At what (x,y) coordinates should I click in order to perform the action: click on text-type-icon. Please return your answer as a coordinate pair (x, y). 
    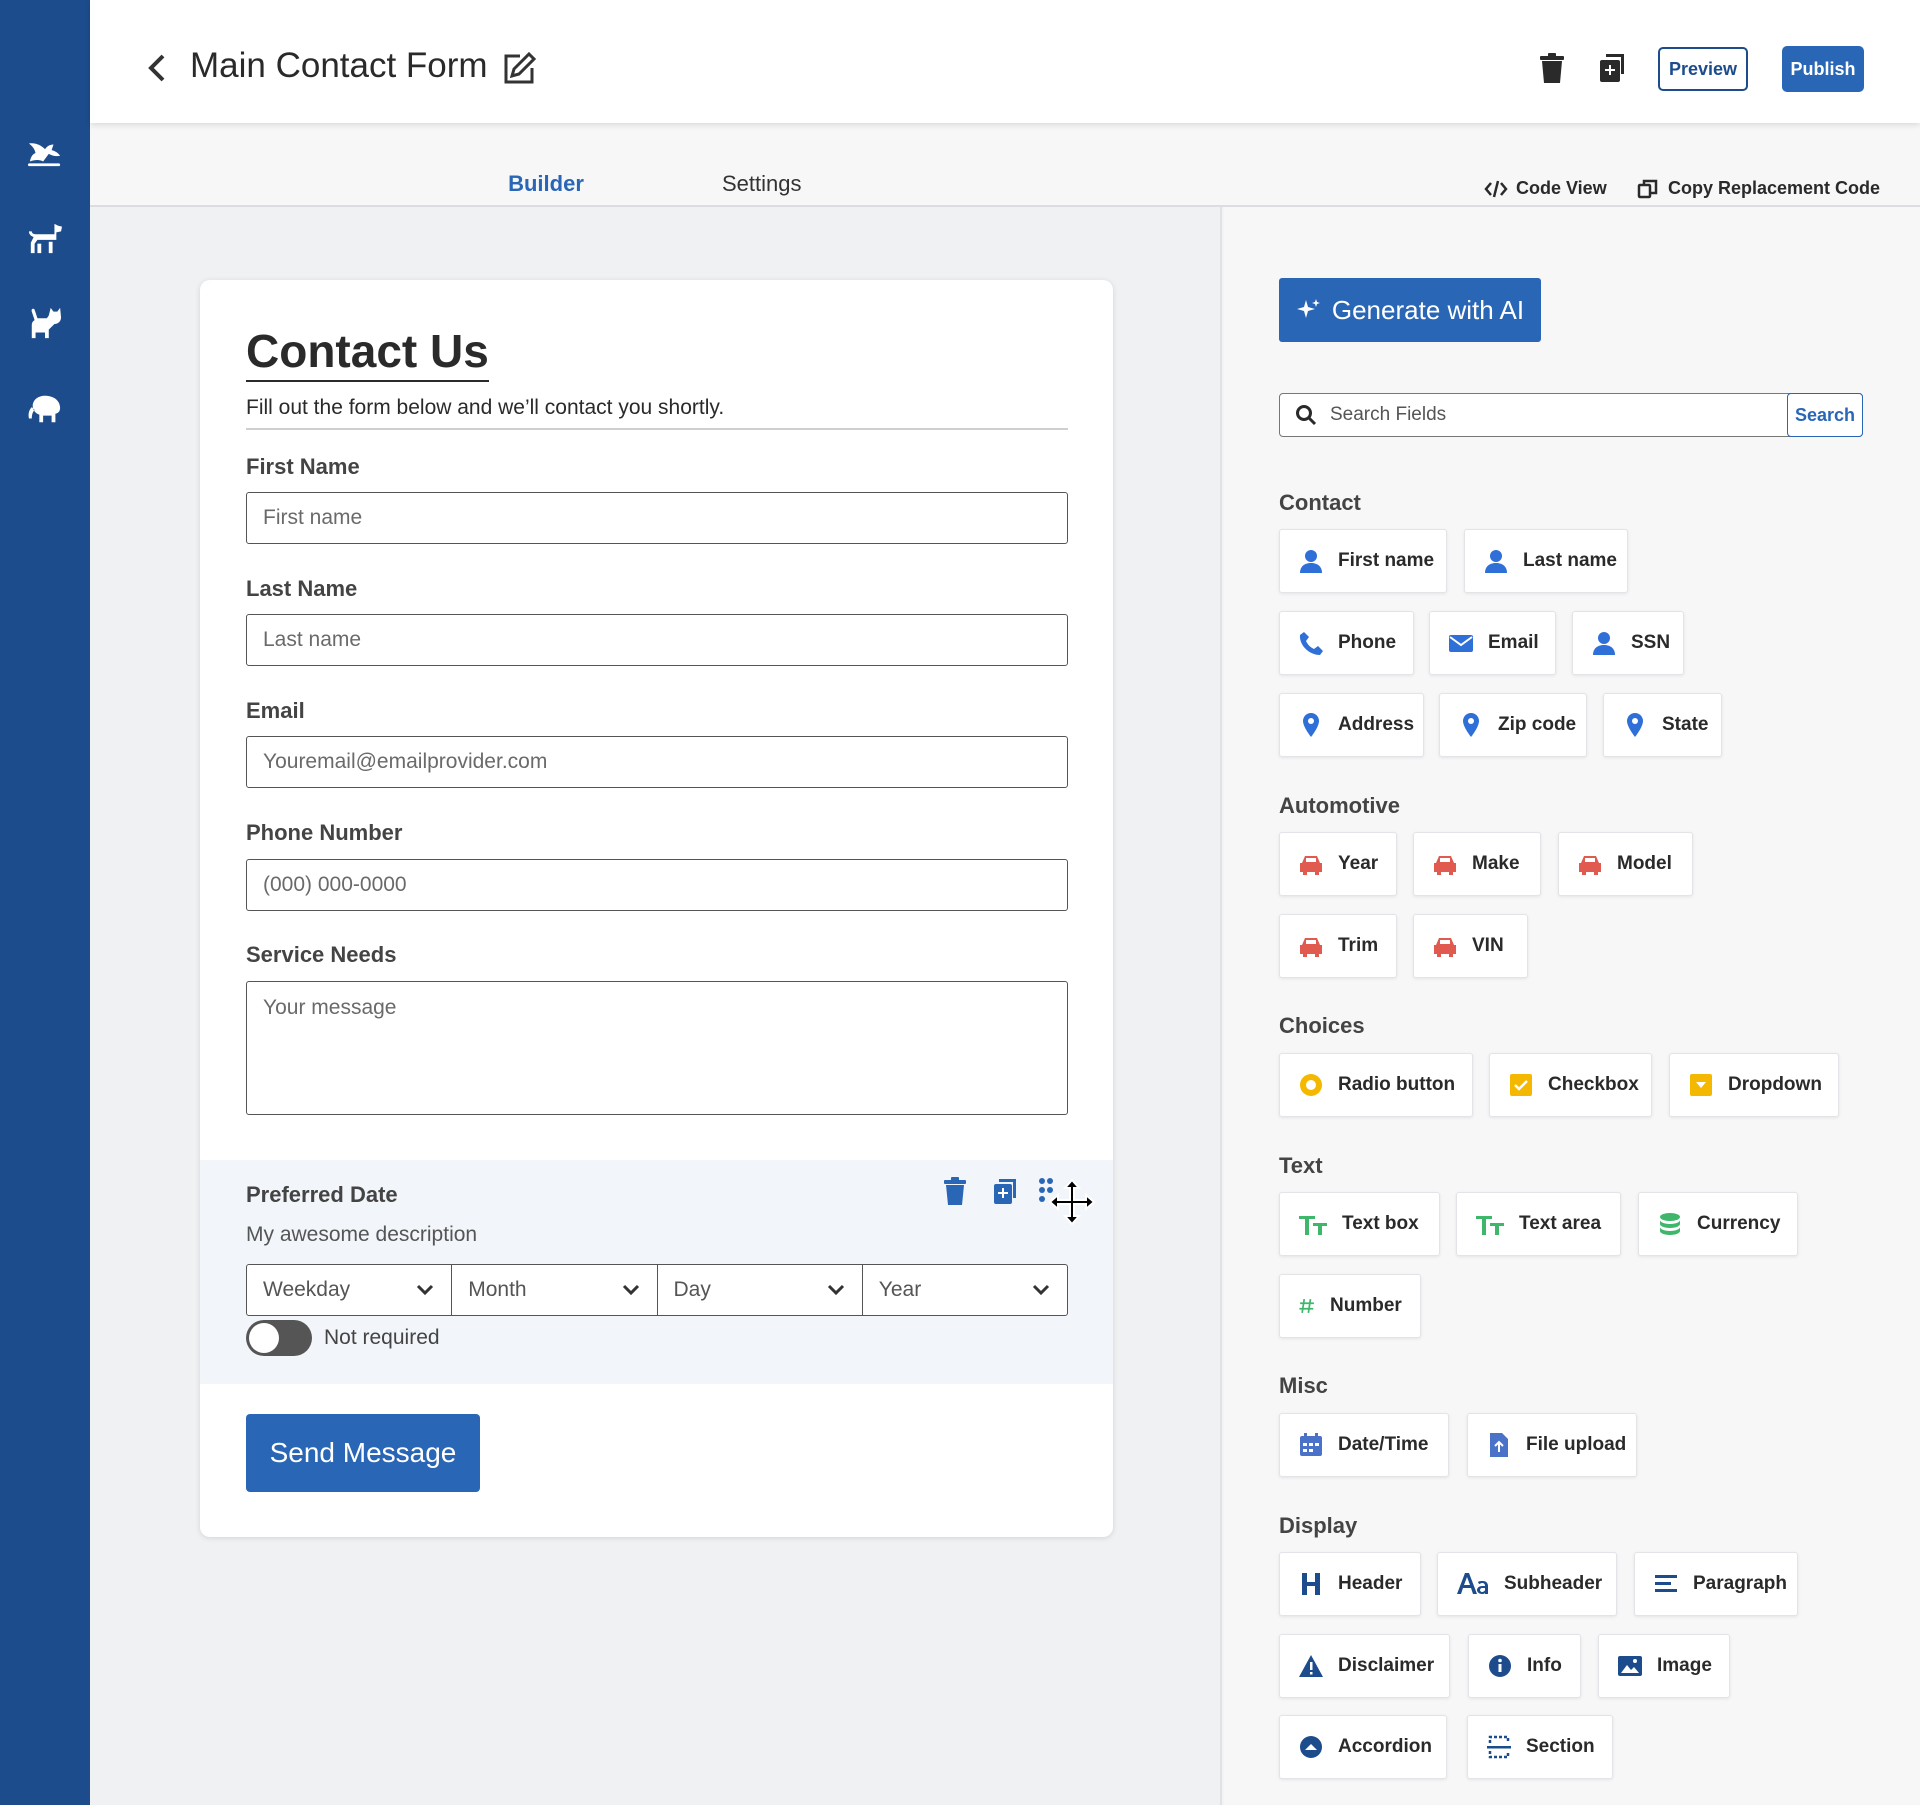
    Looking at the image, I should click on (1313, 1225).